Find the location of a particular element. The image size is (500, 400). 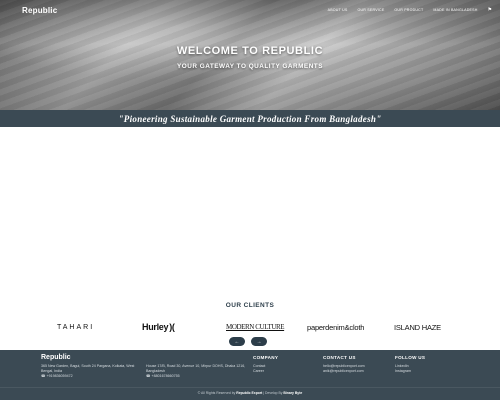

footer-heading-company: COMPANY is located at coordinates (266, 357).